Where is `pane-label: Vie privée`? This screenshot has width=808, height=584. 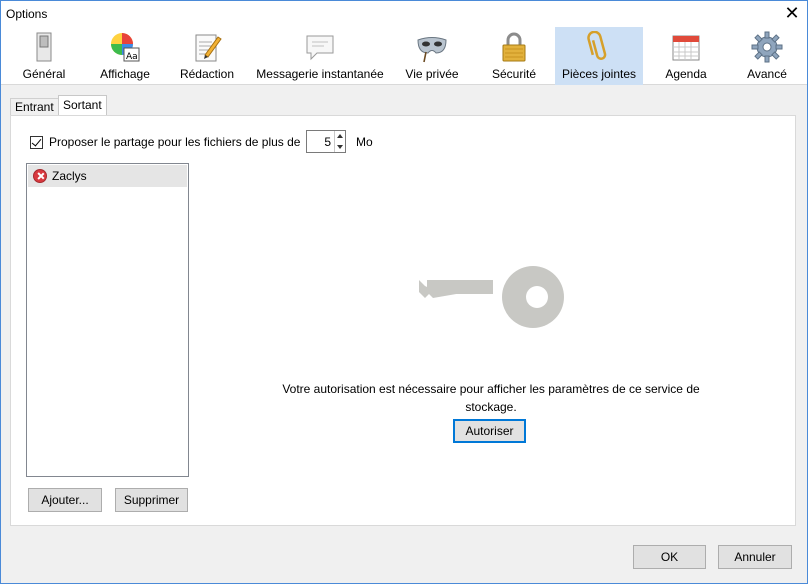
pane-label: Vie privée is located at coordinates (432, 74).